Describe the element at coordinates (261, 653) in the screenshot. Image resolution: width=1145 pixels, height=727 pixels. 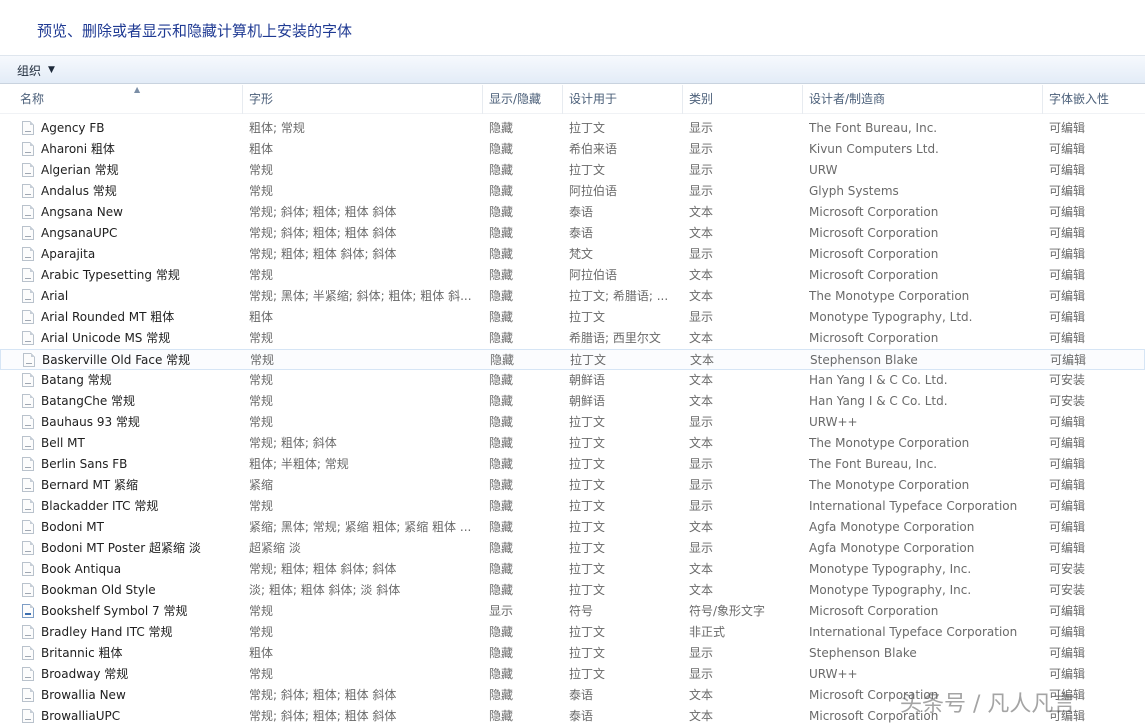
I see `cell-style: 粗体` at that location.